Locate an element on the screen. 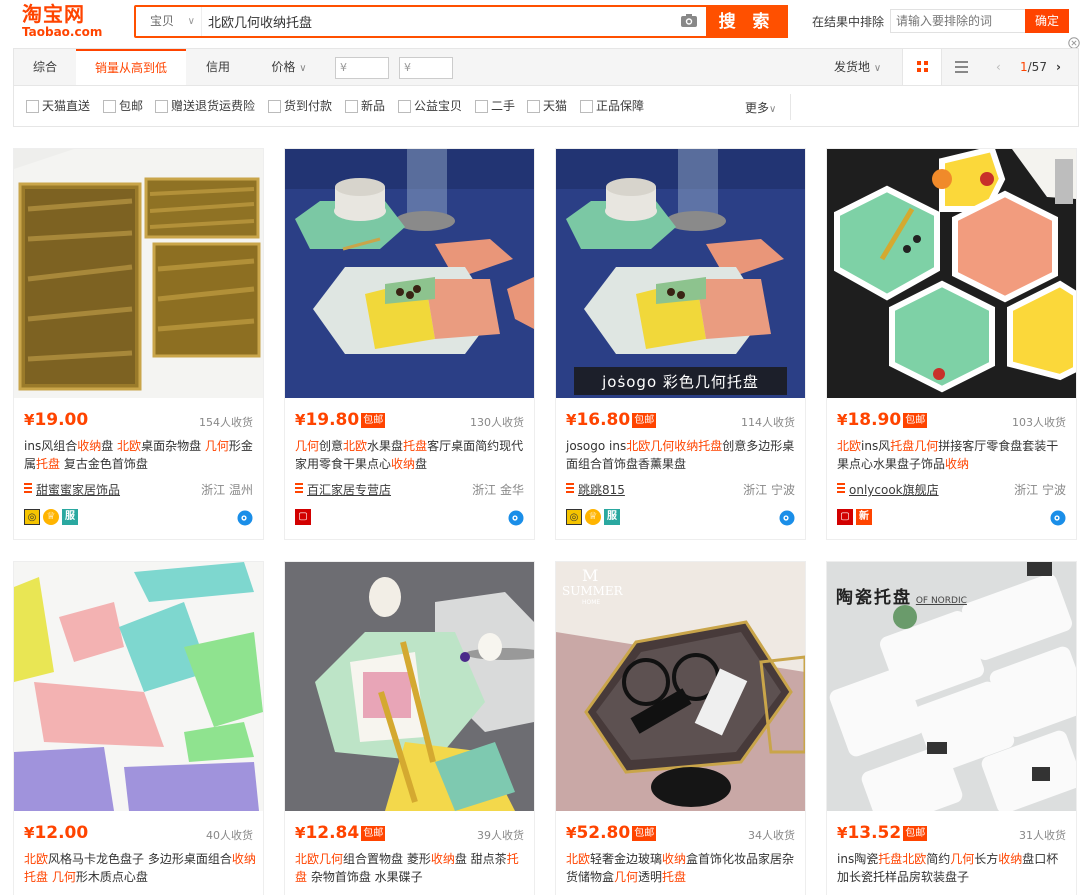 This screenshot has width=1080, height=895. ship-from-dropdown: 发货地 ∨ is located at coordinates (857, 67).